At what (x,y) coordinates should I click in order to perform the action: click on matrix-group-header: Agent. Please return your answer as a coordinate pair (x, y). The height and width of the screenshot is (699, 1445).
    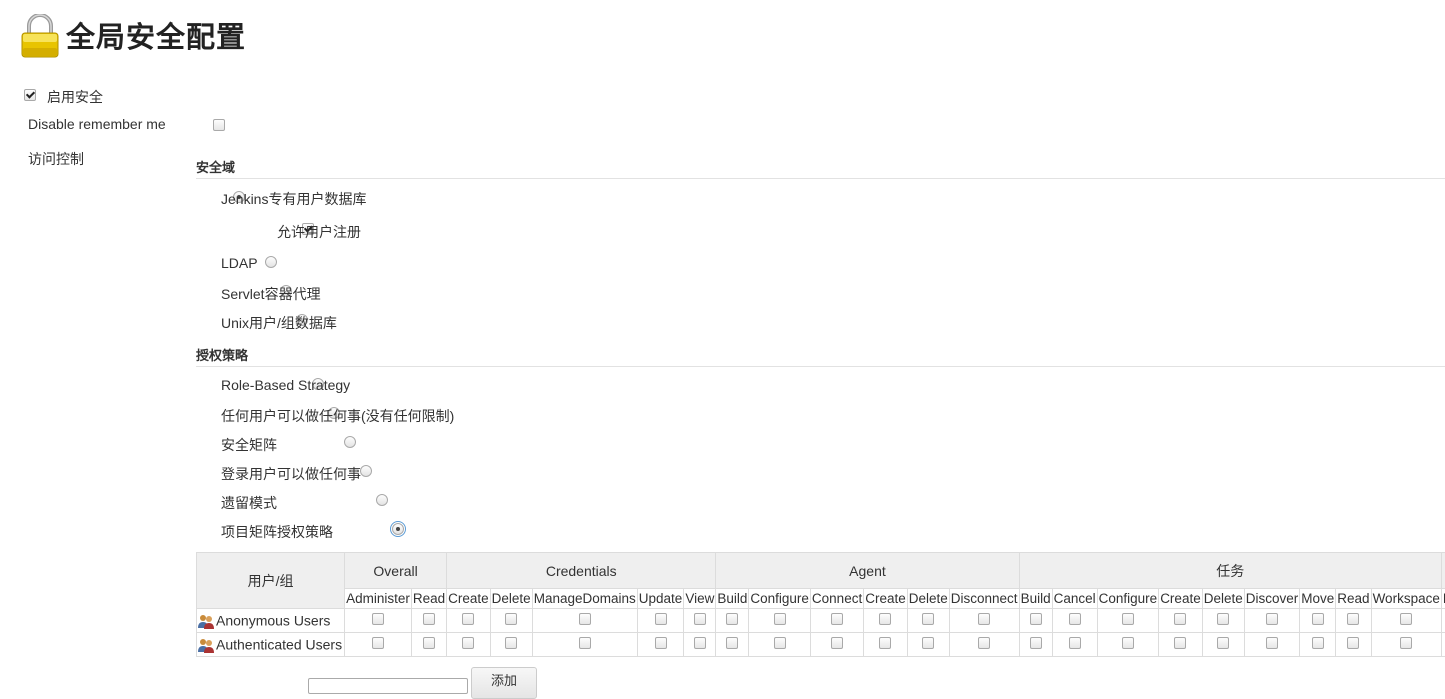
    Looking at the image, I should click on (867, 571).